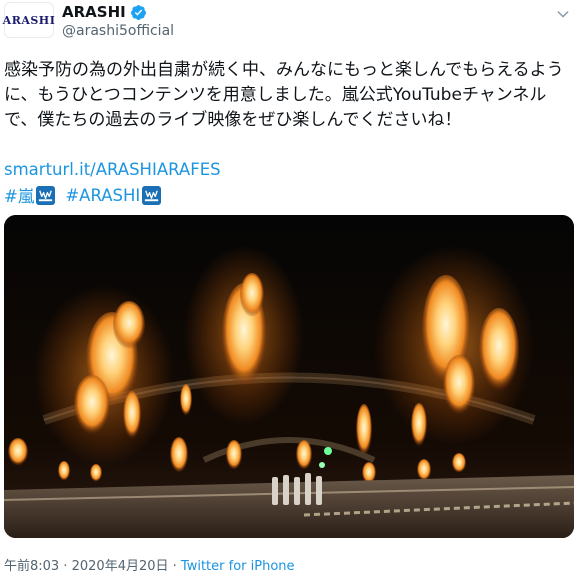  Describe the element at coordinates (118, 31) in the screenshot. I see `user-handle: @arashi5official` at that location.